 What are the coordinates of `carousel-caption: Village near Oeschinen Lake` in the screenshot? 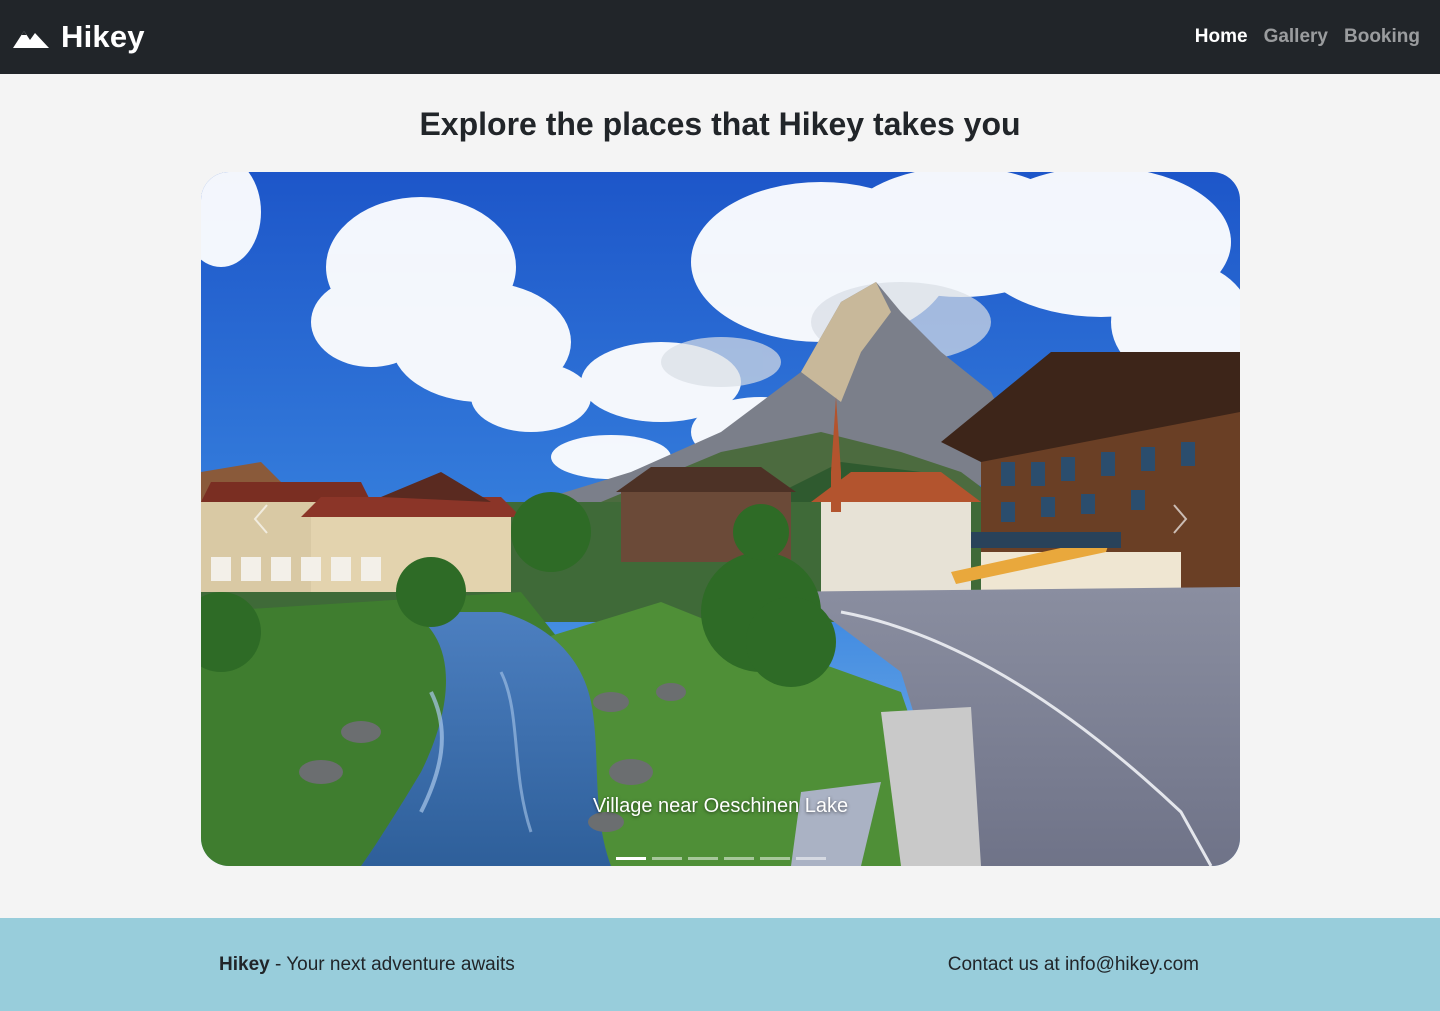 It's located at (720, 806).